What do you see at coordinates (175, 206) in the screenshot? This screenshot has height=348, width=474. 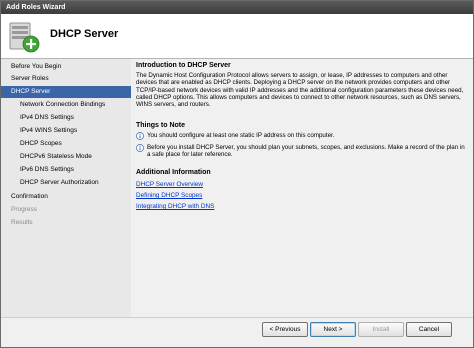 I see `link-integrating-dhcp-with-dns: Integrating DHCP with DNS` at bounding box center [175, 206].